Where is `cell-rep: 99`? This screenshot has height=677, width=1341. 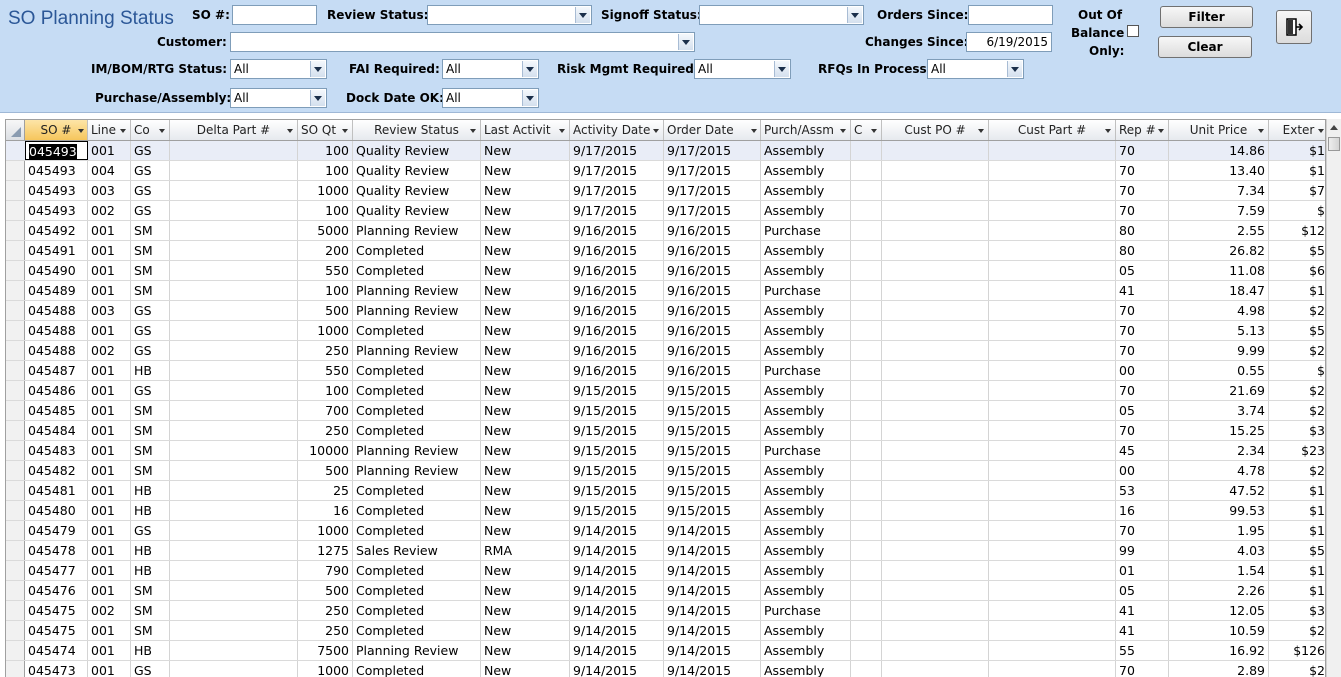
cell-rep: 99 is located at coordinates (1142, 550).